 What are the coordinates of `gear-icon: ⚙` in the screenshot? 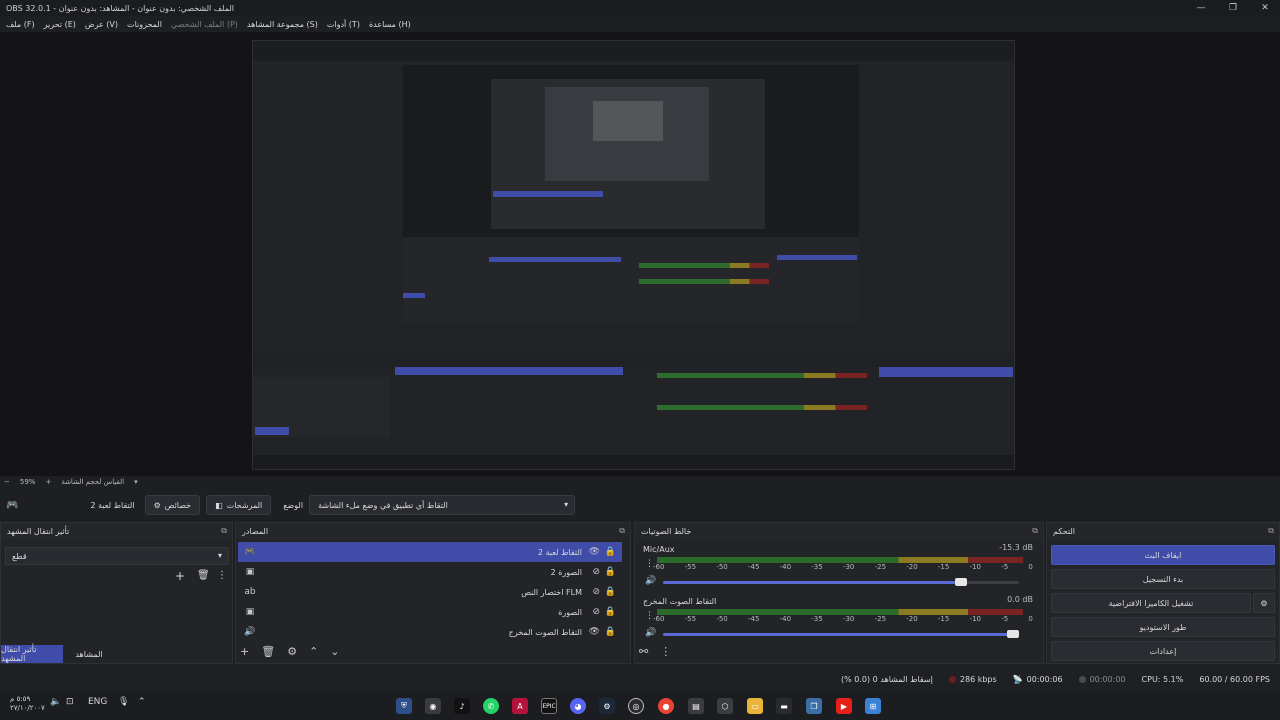 It's located at (292, 651).